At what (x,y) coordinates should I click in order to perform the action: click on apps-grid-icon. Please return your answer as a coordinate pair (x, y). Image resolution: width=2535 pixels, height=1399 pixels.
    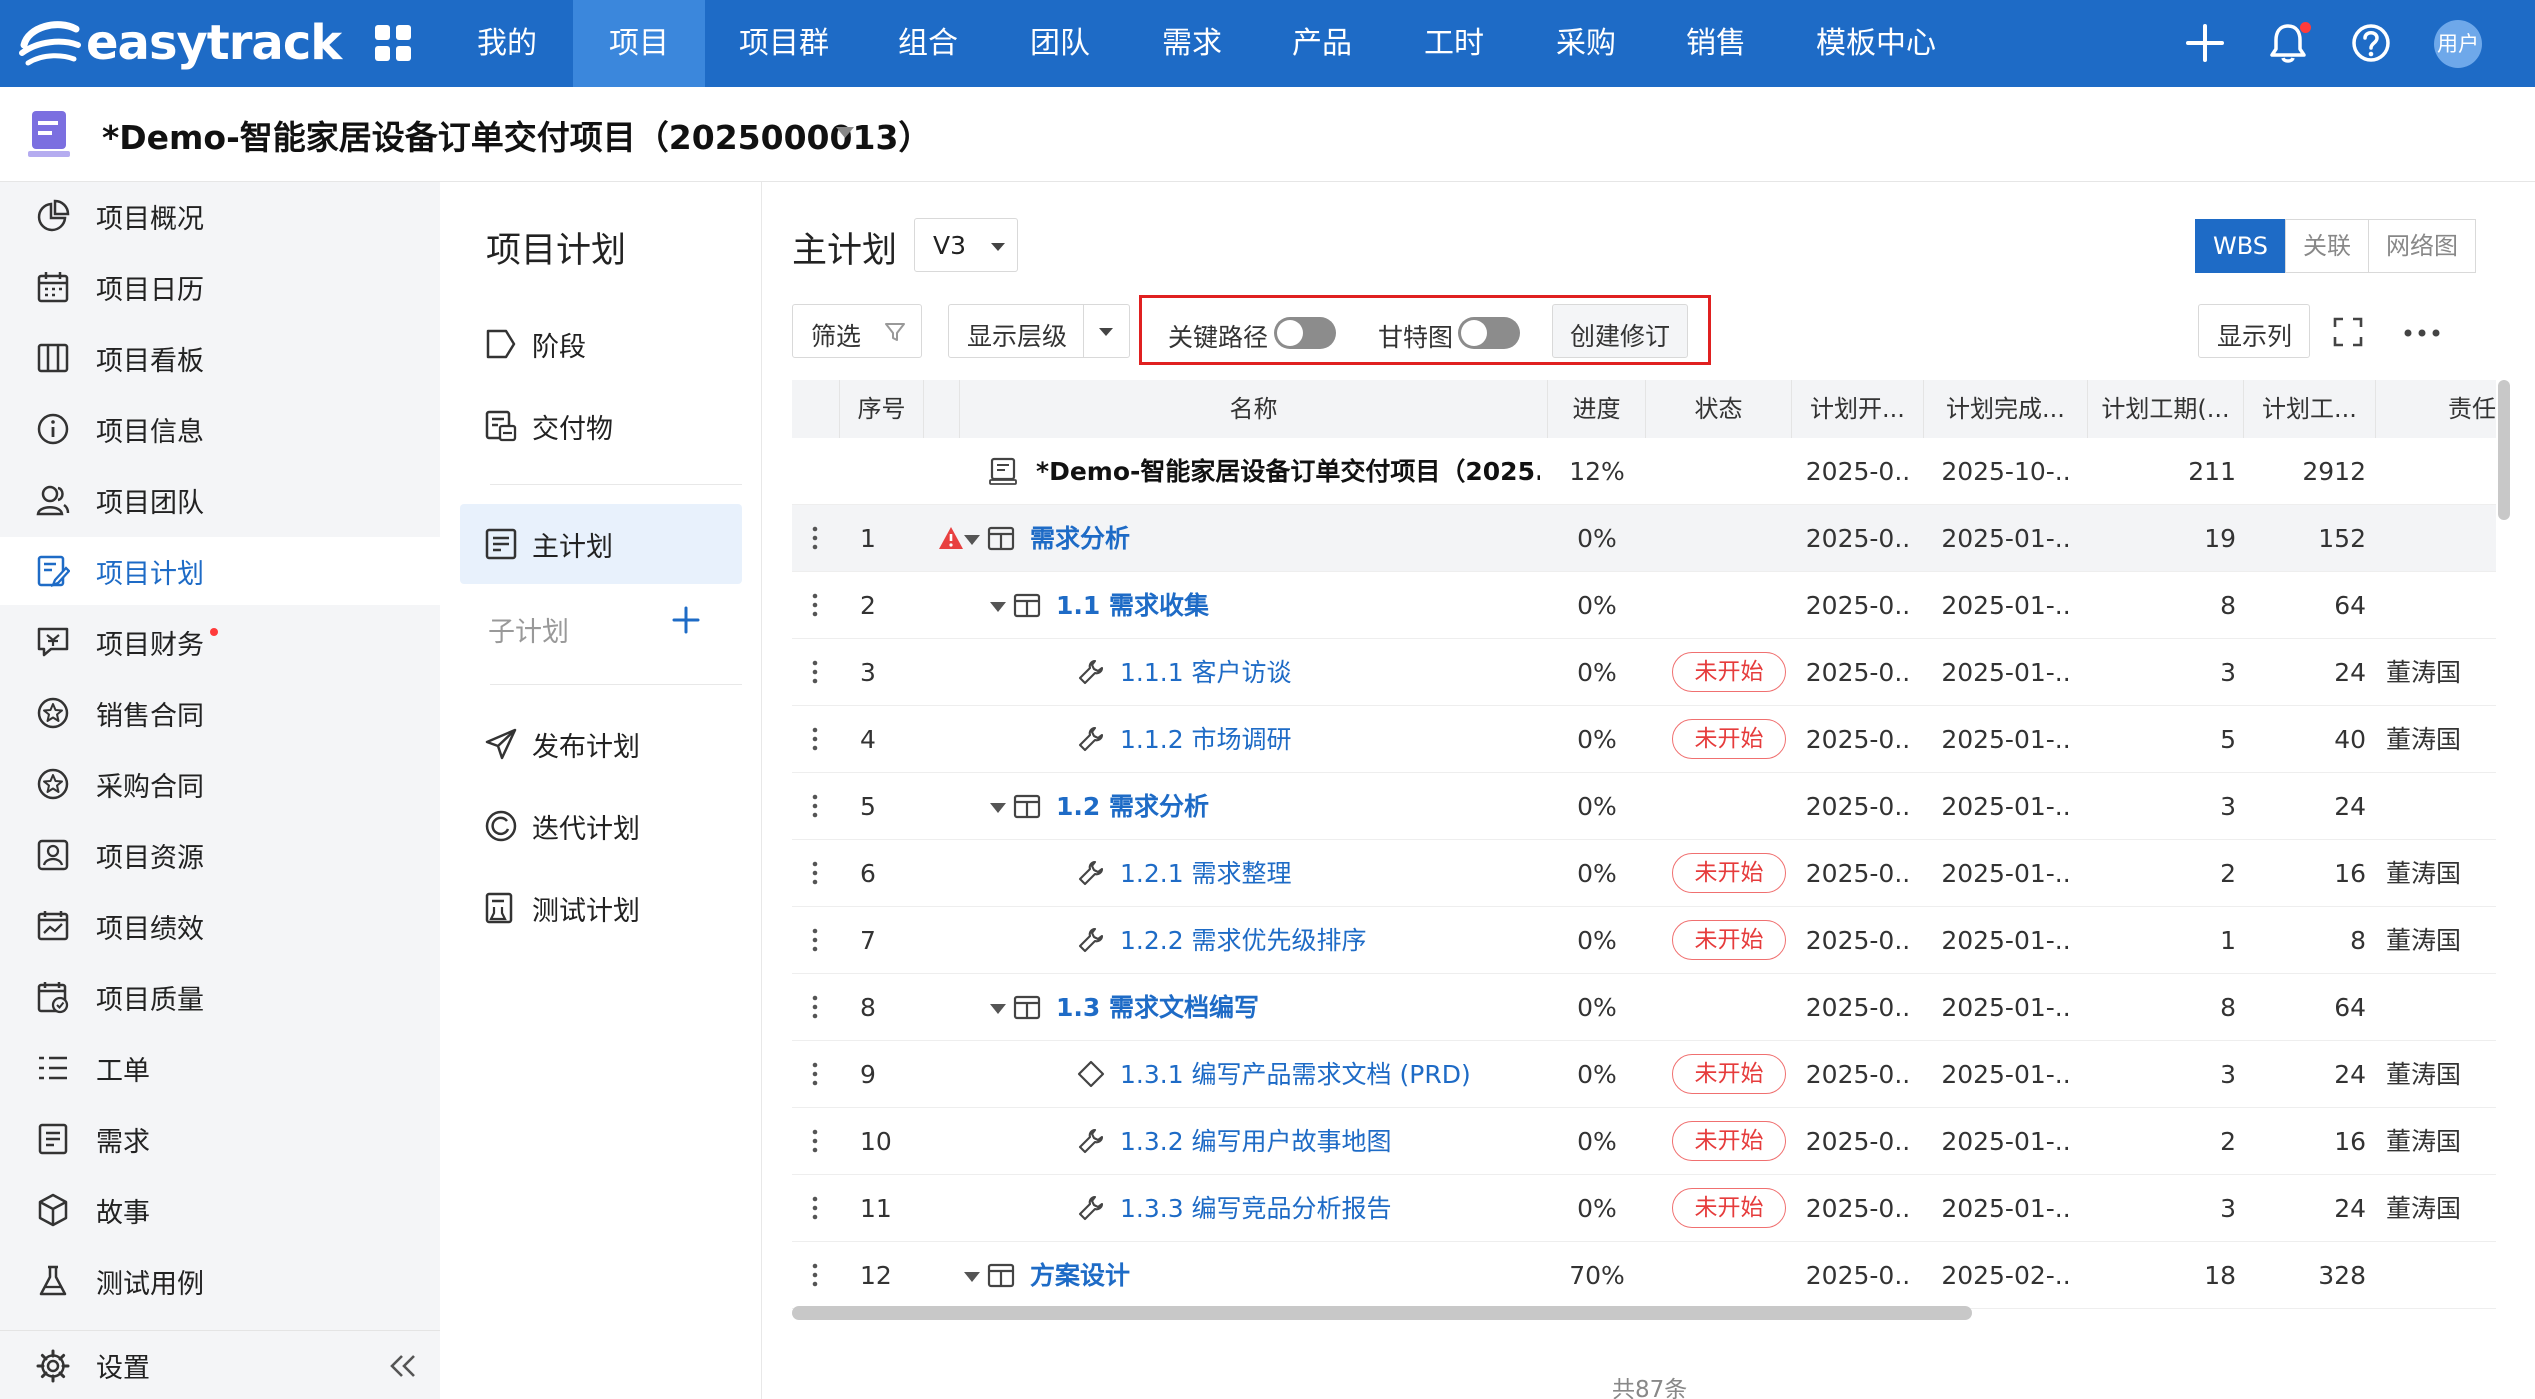
    Looking at the image, I should click on (393, 43).